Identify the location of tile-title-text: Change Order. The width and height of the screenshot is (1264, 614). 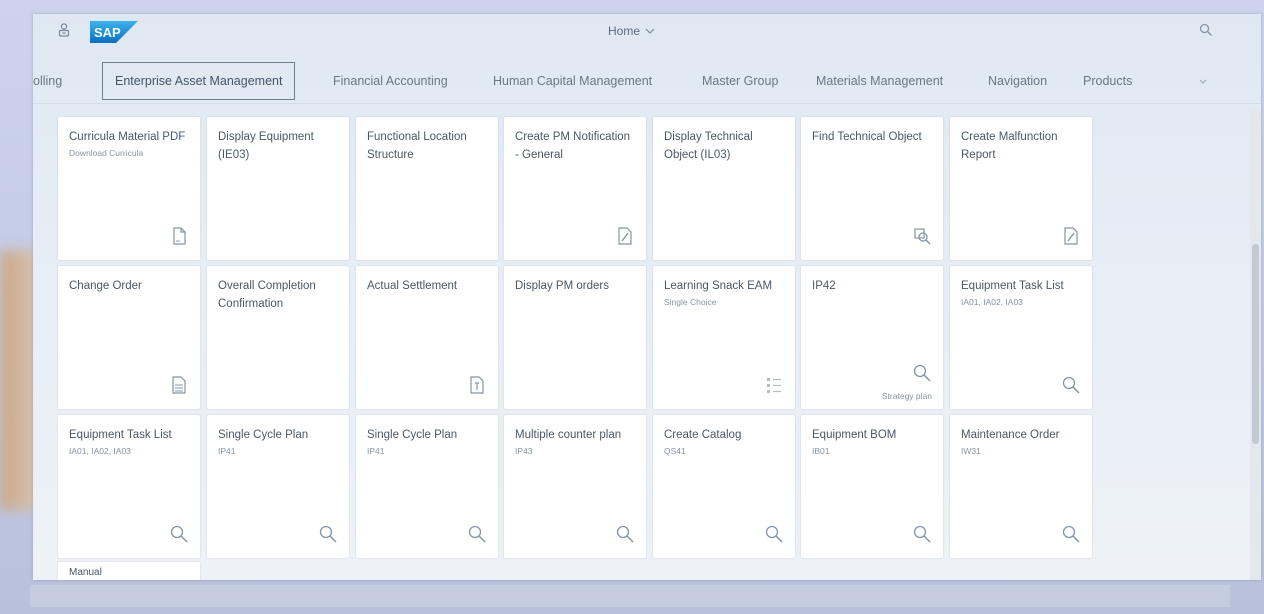
(105, 286).